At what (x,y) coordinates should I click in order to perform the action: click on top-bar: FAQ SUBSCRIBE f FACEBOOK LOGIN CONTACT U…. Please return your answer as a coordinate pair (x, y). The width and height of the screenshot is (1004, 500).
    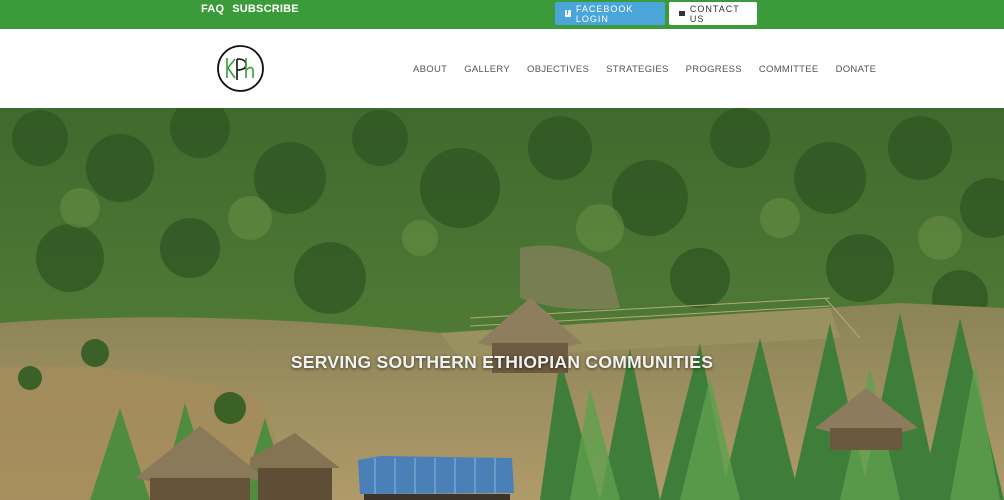
    Looking at the image, I should click on (502, 14).